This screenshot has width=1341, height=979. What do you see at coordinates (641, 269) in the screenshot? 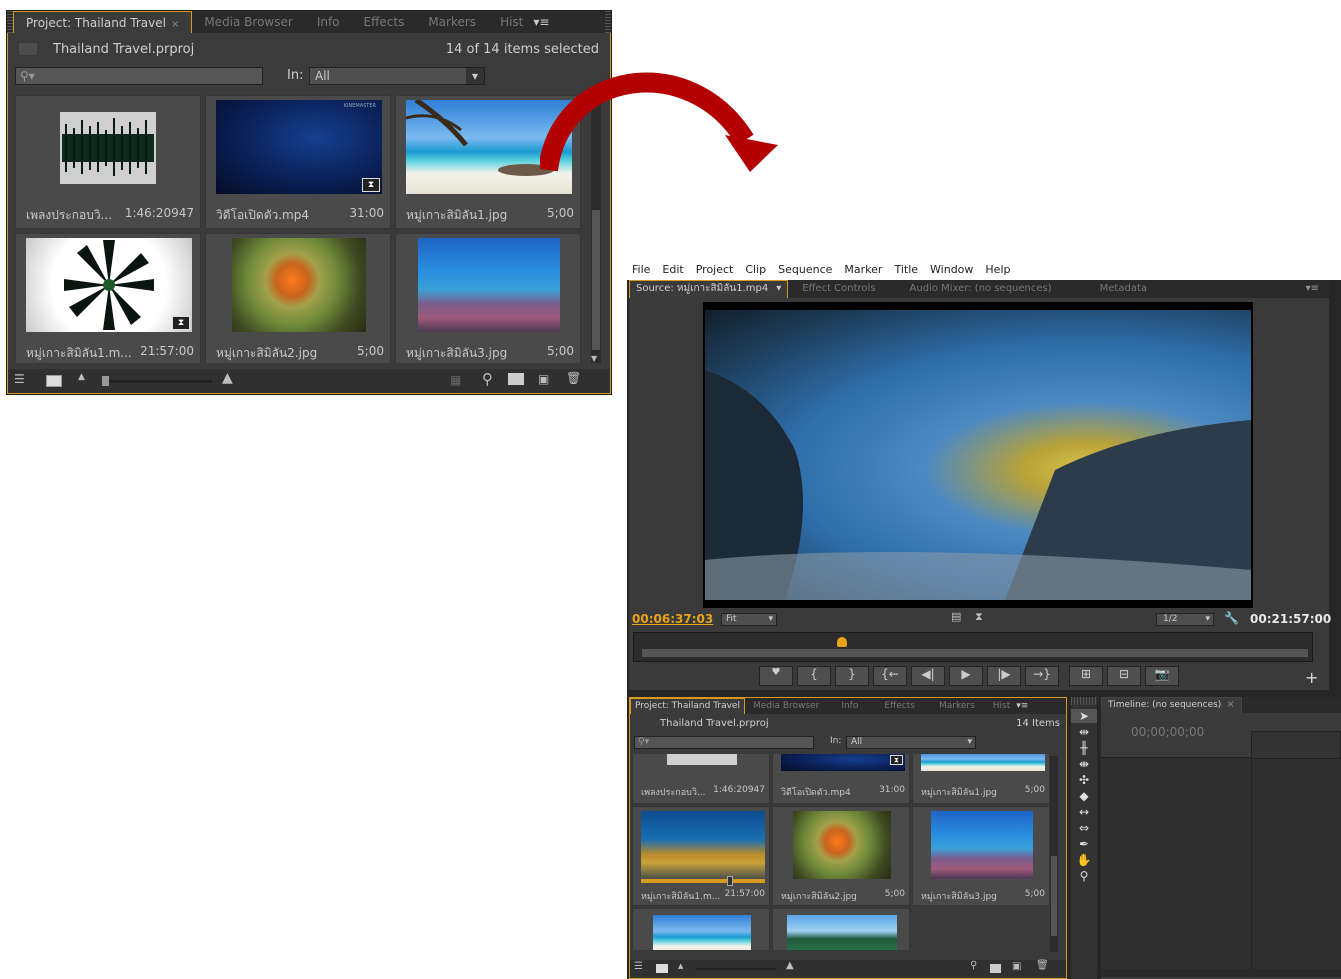
I see `menu-file: File` at bounding box center [641, 269].